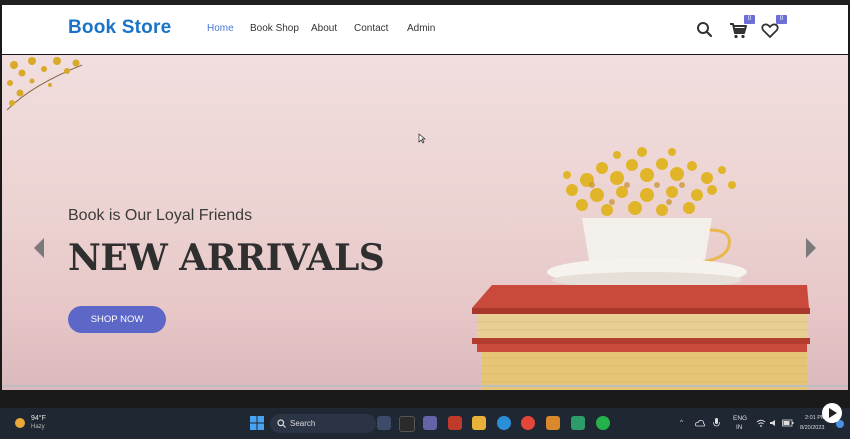 The height and width of the screenshot is (439, 850). I want to click on wishlist-button: 0, so click(773, 28).